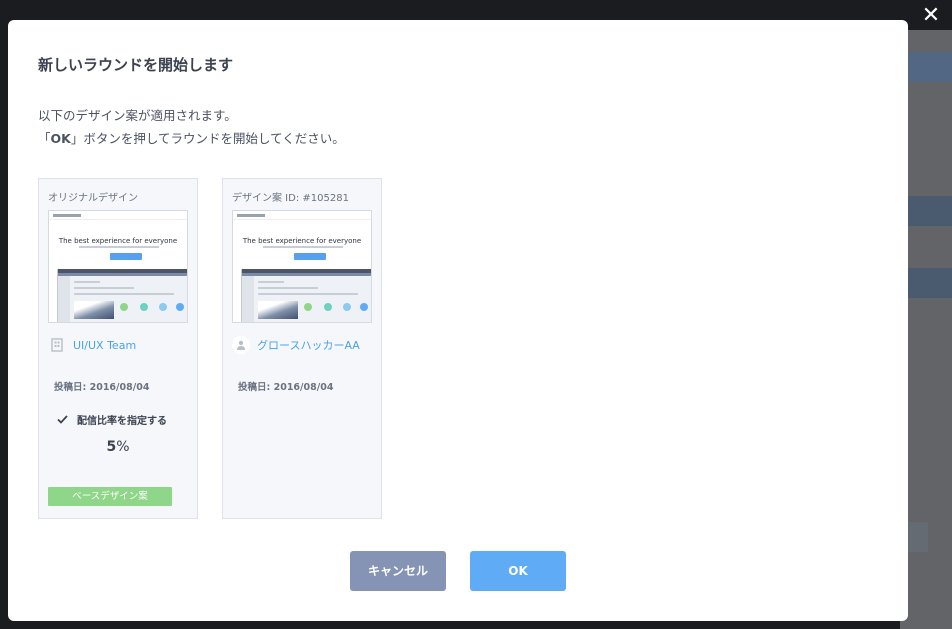  What do you see at coordinates (930, 67) in the screenshot?
I see `background-button` at bounding box center [930, 67].